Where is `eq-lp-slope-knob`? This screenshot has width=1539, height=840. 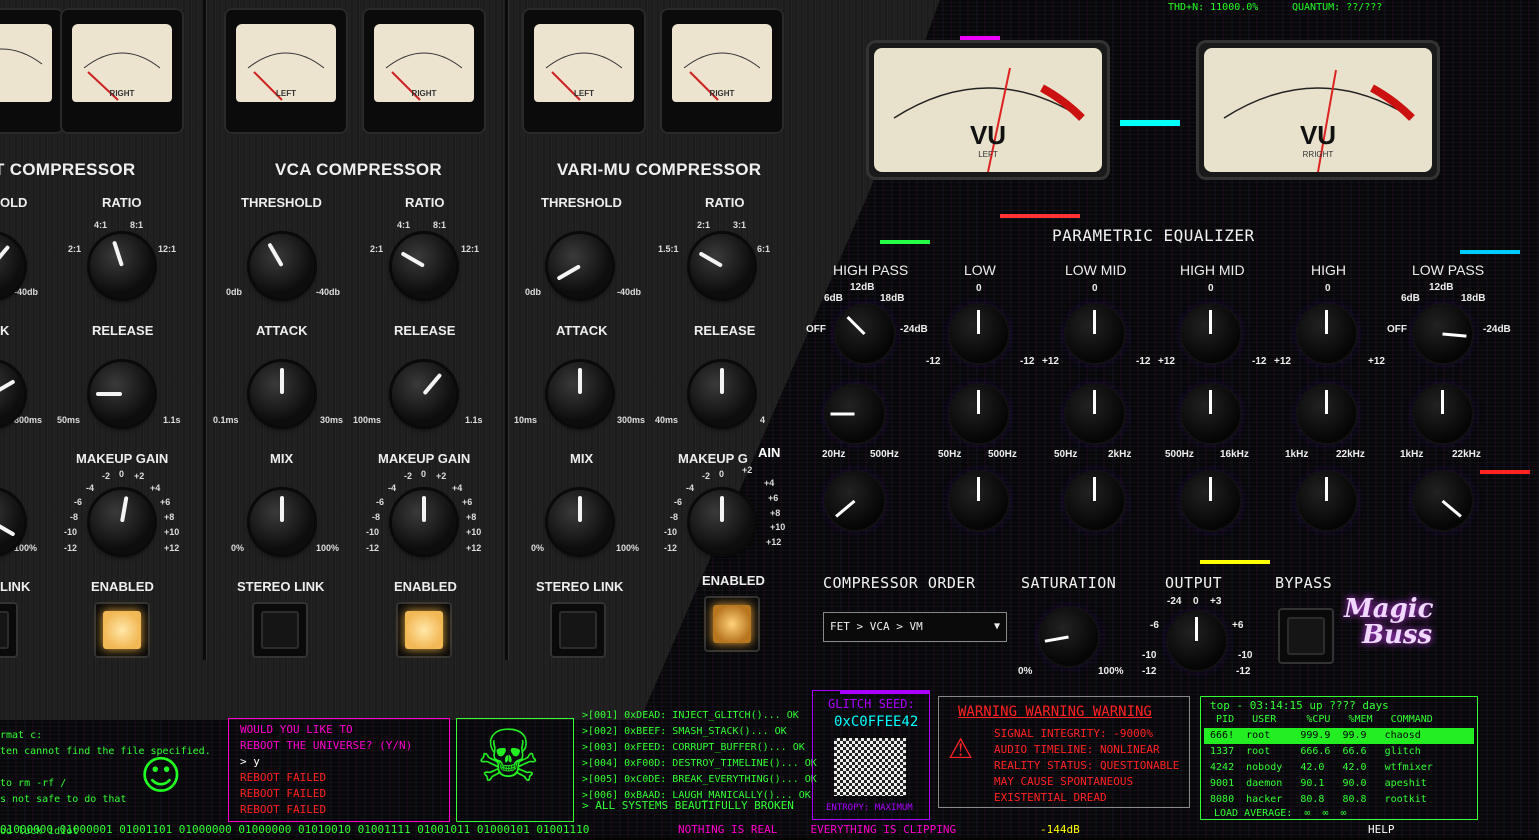 eq-lp-slope-knob is located at coordinates (1443, 414).